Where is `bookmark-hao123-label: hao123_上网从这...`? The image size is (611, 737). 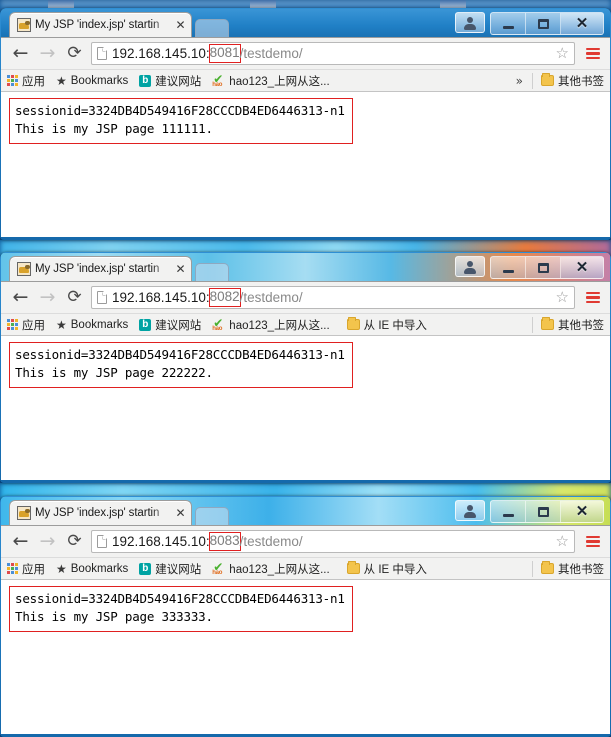 bookmark-hao123-label: hao123_上网从这... is located at coordinates (279, 325).